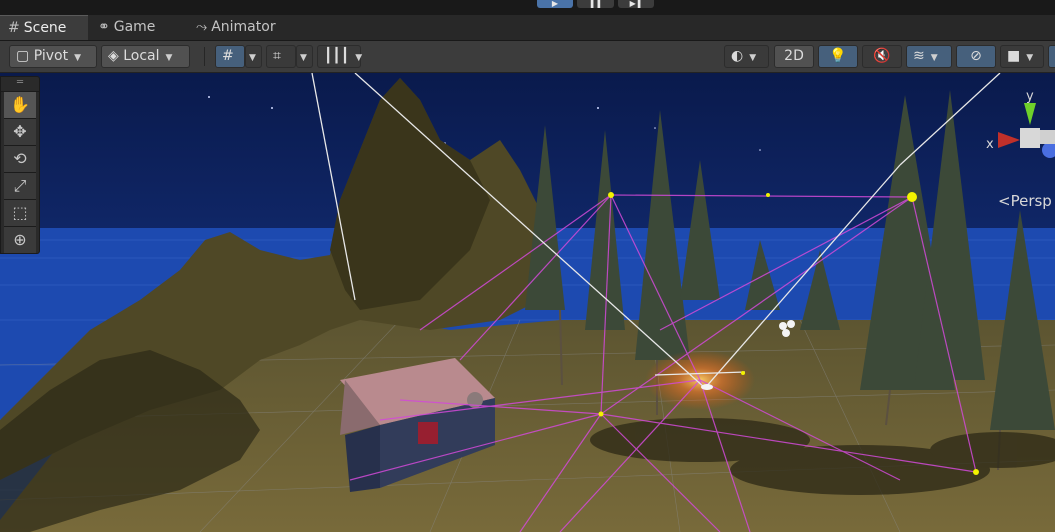 The width and height of the screenshot is (1055, 532). Describe the element at coordinates (20, 84) in the screenshot. I see `drag-handle: ═` at that location.